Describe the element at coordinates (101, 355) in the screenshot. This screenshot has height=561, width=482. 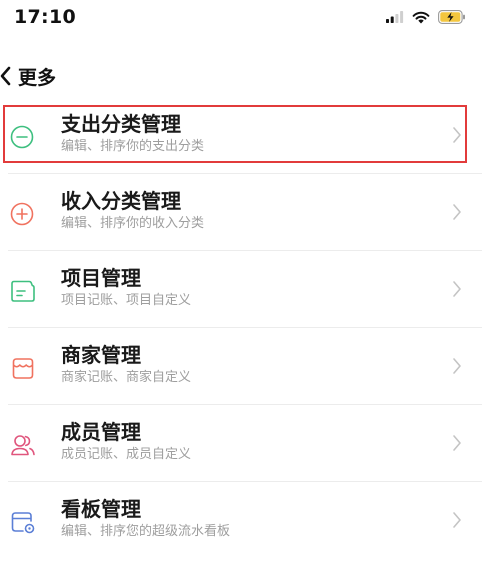
I see `list-item-title: 商家管理` at that location.